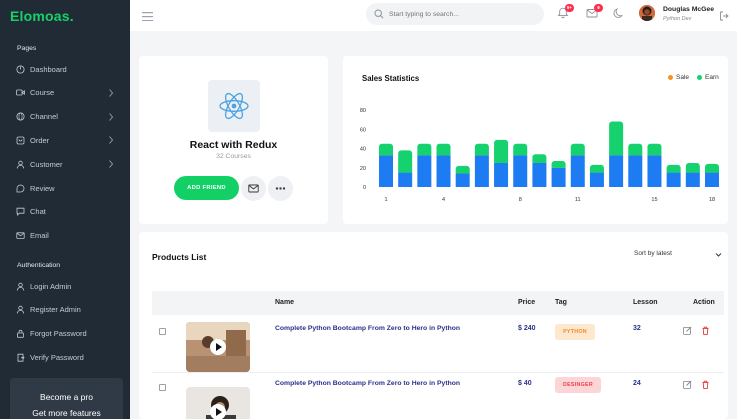 This screenshot has height=419, width=737. Describe the element at coordinates (42, 93) in the screenshot. I see `sidebar-item-label: Course` at that location.